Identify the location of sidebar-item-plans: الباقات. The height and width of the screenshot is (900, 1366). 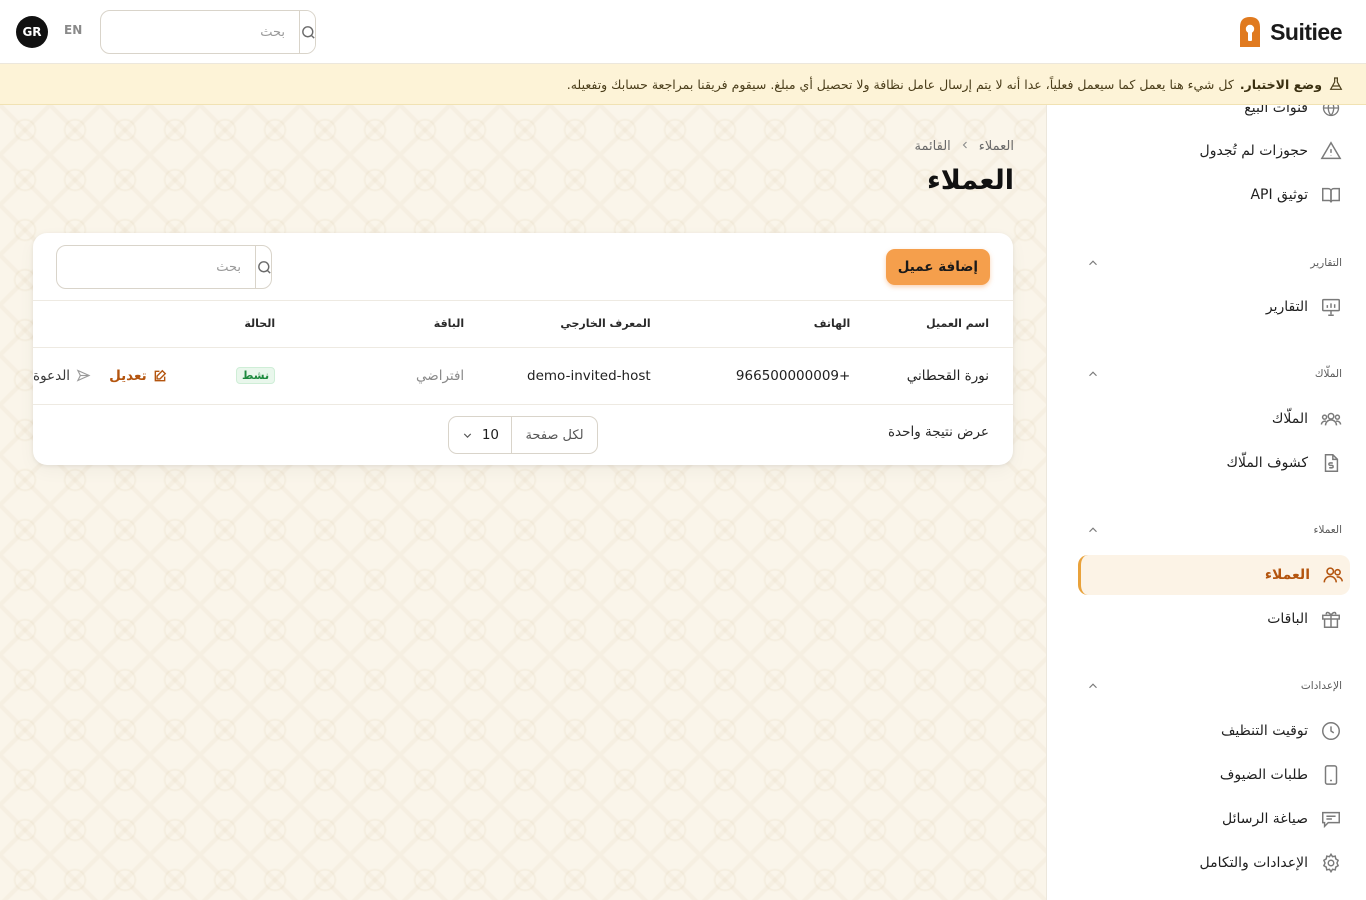
(1212, 619).